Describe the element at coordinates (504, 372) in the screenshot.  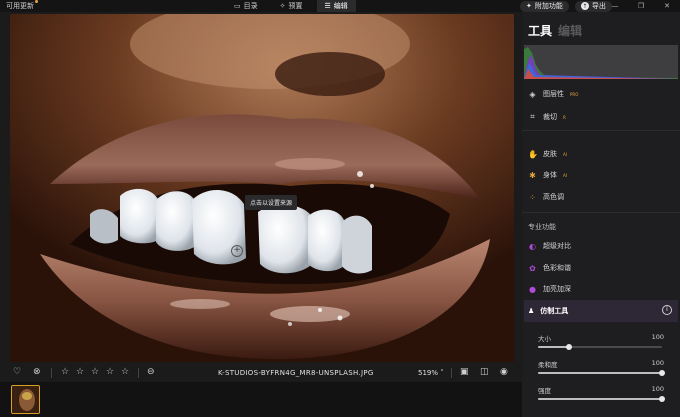
I see `eye-icon: ◉` at that location.